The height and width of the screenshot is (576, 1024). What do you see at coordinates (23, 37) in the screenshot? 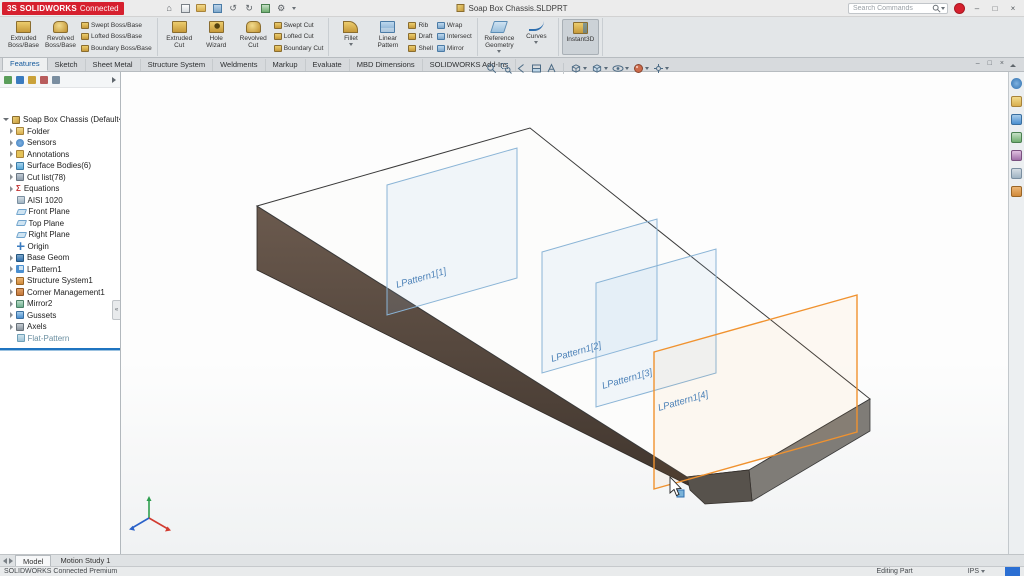
I see `extruded-boss-base-button: Extruded Boss/Base` at bounding box center [23, 37].